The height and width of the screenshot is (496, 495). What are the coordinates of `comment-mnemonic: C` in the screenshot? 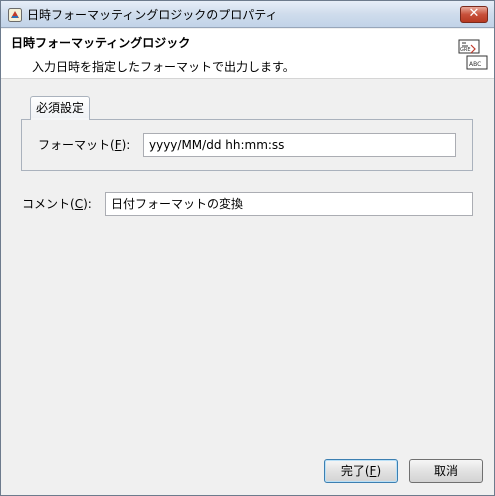 It's located at (79, 204).